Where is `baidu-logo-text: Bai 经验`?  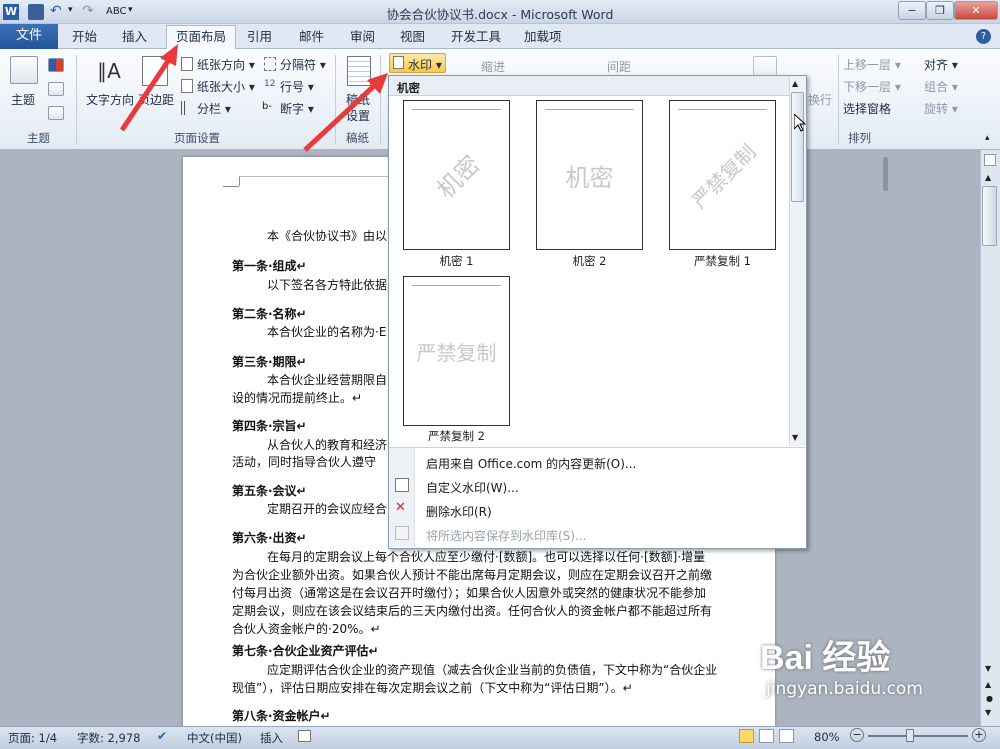 baidu-logo-text: Bai 经验 is located at coordinates (825, 658).